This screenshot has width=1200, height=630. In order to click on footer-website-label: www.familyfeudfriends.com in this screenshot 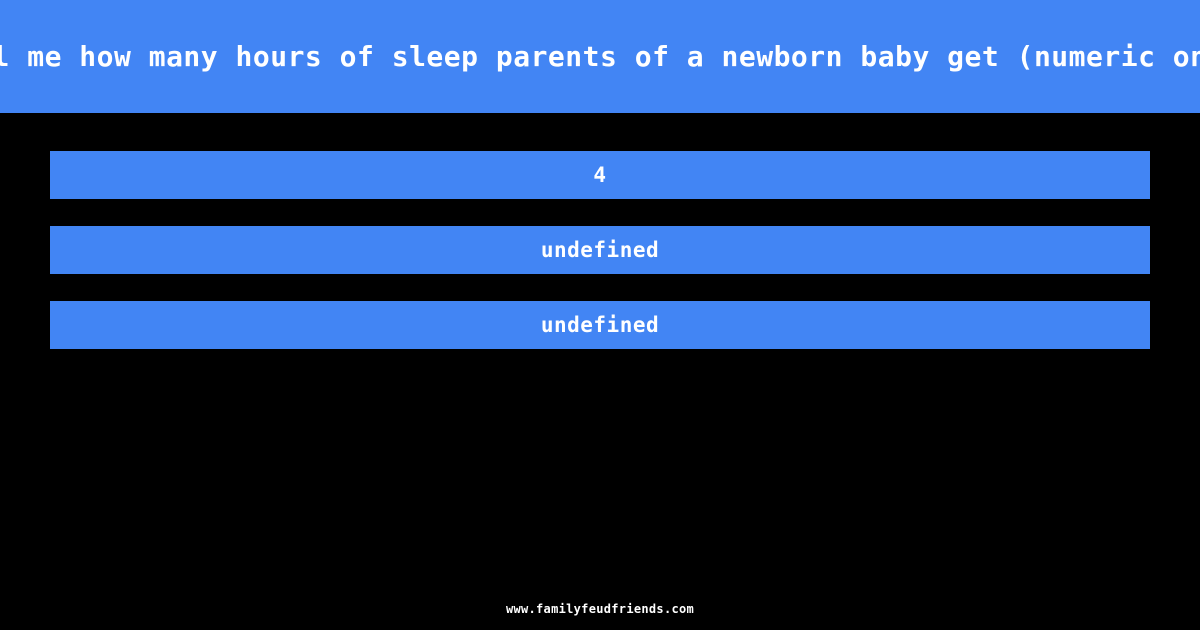, I will do `click(600, 609)`.